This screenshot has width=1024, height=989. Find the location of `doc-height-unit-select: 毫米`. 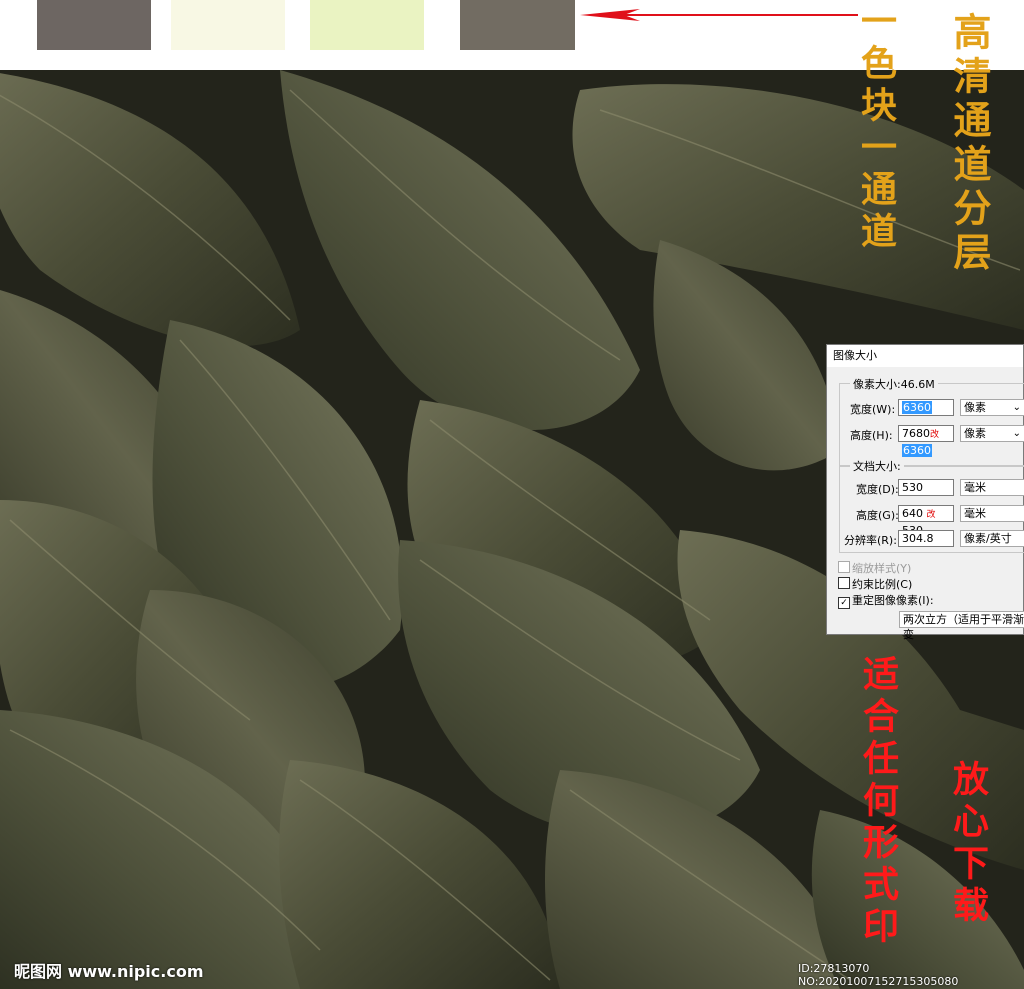

doc-height-unit-select: 毫米 is located at coordinates (992, 513).